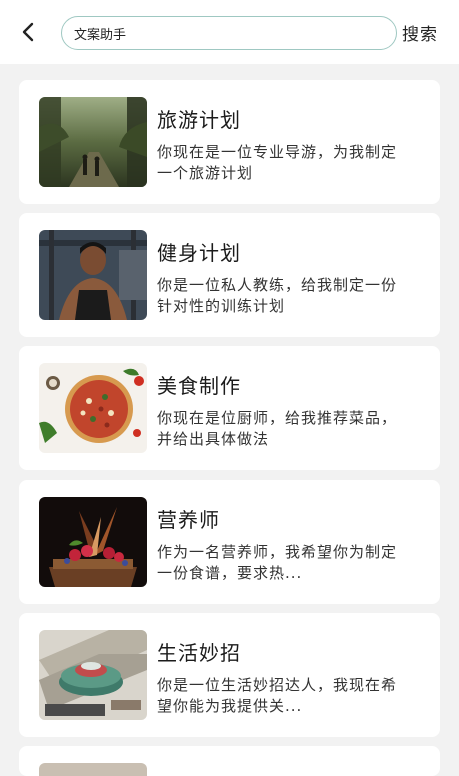 This screenshot has height=776, width=459. What do you see at coordinates (277, 295) in the screenshot?
I see `item-description: 你是一位私人教练，给我制定一份针对性的训练计划` at bounding box center [277, 295].